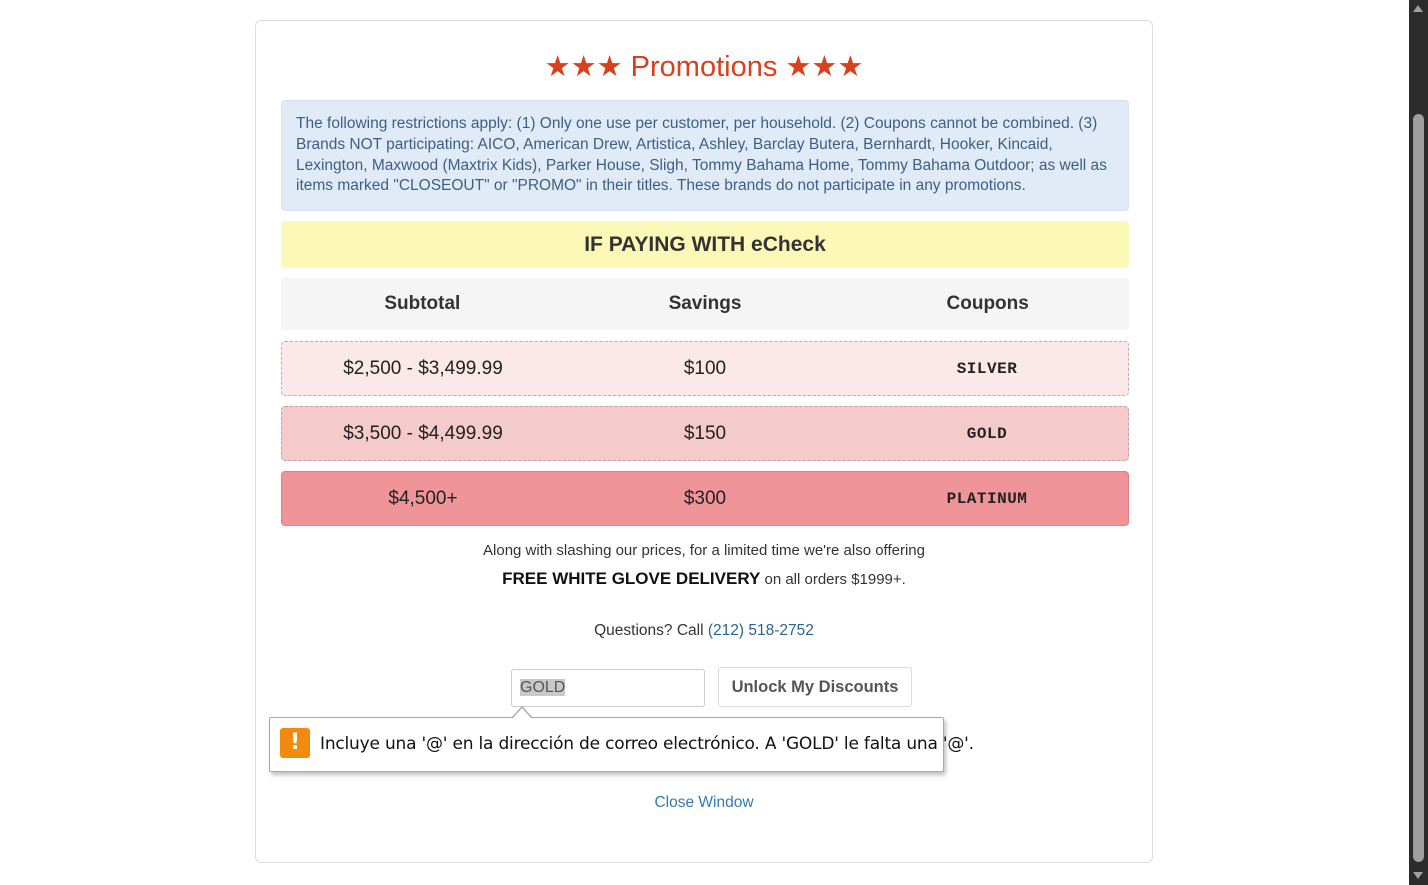 The height and width of the screenshot is (885, 1428). What do you see at coordinates (815, 687) in the screenshot?
I see `unlock-discounts-button: Unlock My Discounts` at bounding box center [815, 687].